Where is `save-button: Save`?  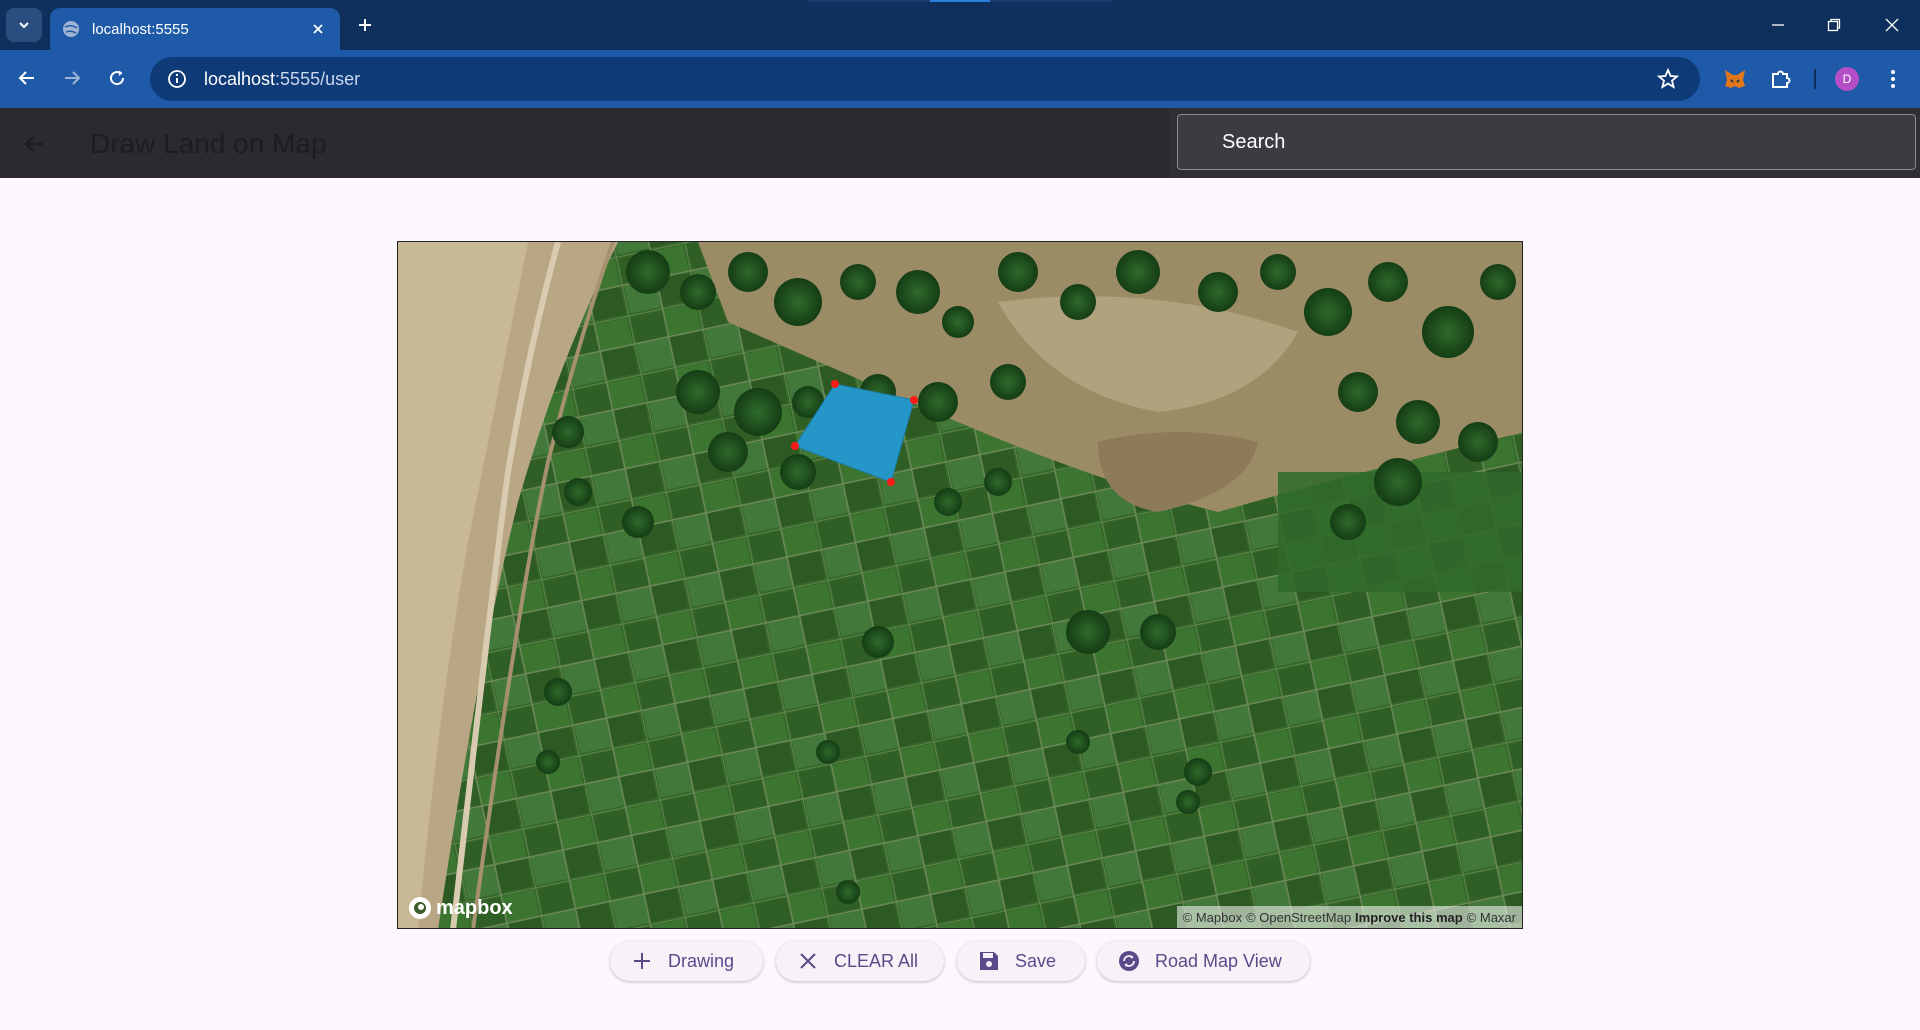
save-button: Save is located at coordinates (1021, 961).